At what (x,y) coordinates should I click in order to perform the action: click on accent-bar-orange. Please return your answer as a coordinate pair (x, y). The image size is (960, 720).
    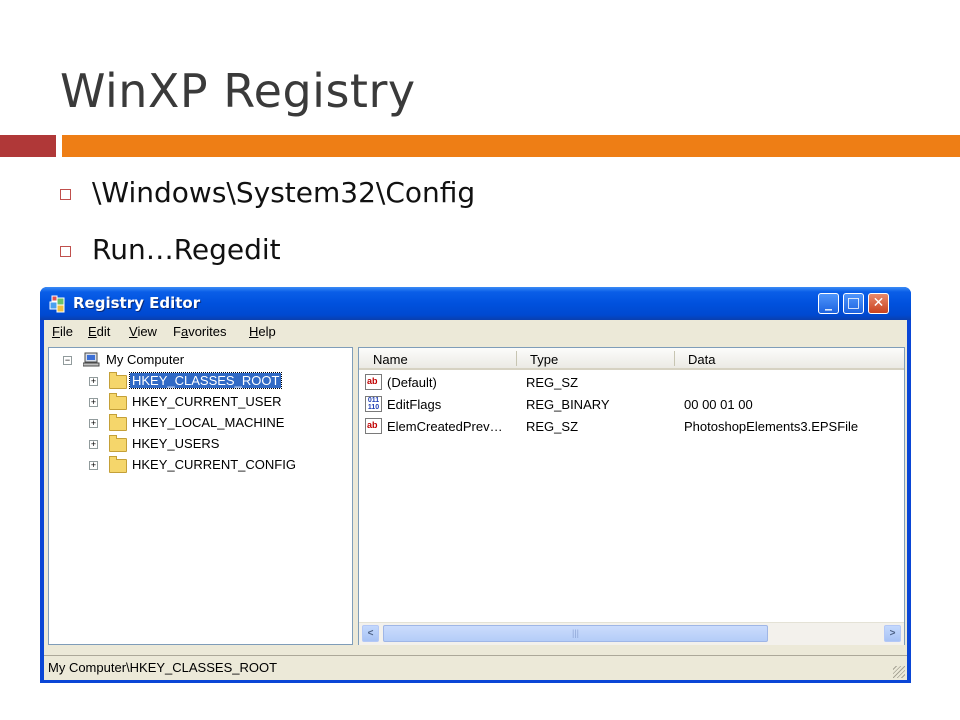
    Looking at the image, I should click on (511, 146).